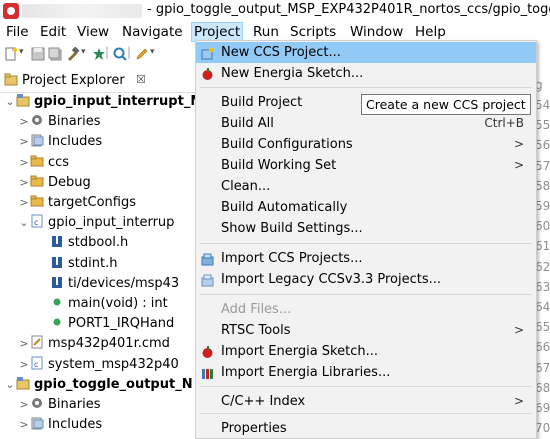 Image resolution: width=550 pixels, height=439 pixels. I want to click on tree-item: stdint.h, so click(77, 264).